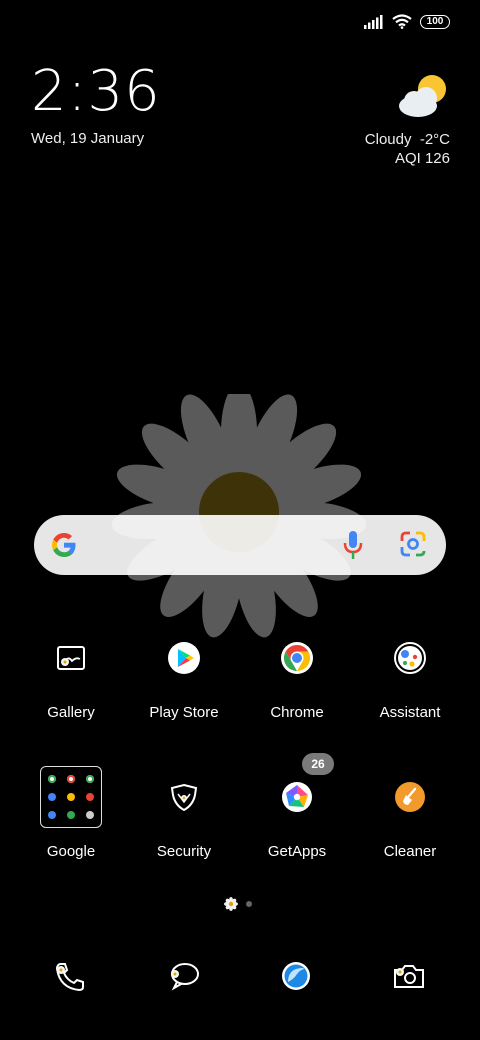 This screenshot has width=480, height=1040. I want to click on status-bar: 100, so click(407, 21).